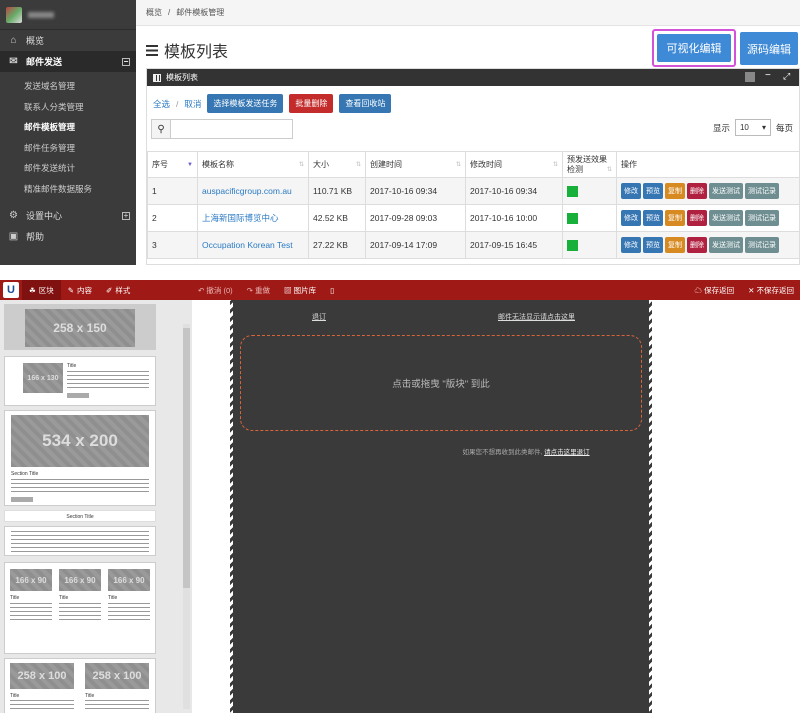  What do you see at coordinates (154, 12) in the screenshot?
I see `breadcrumb-root: 概览` at bounding box center [154, 12].